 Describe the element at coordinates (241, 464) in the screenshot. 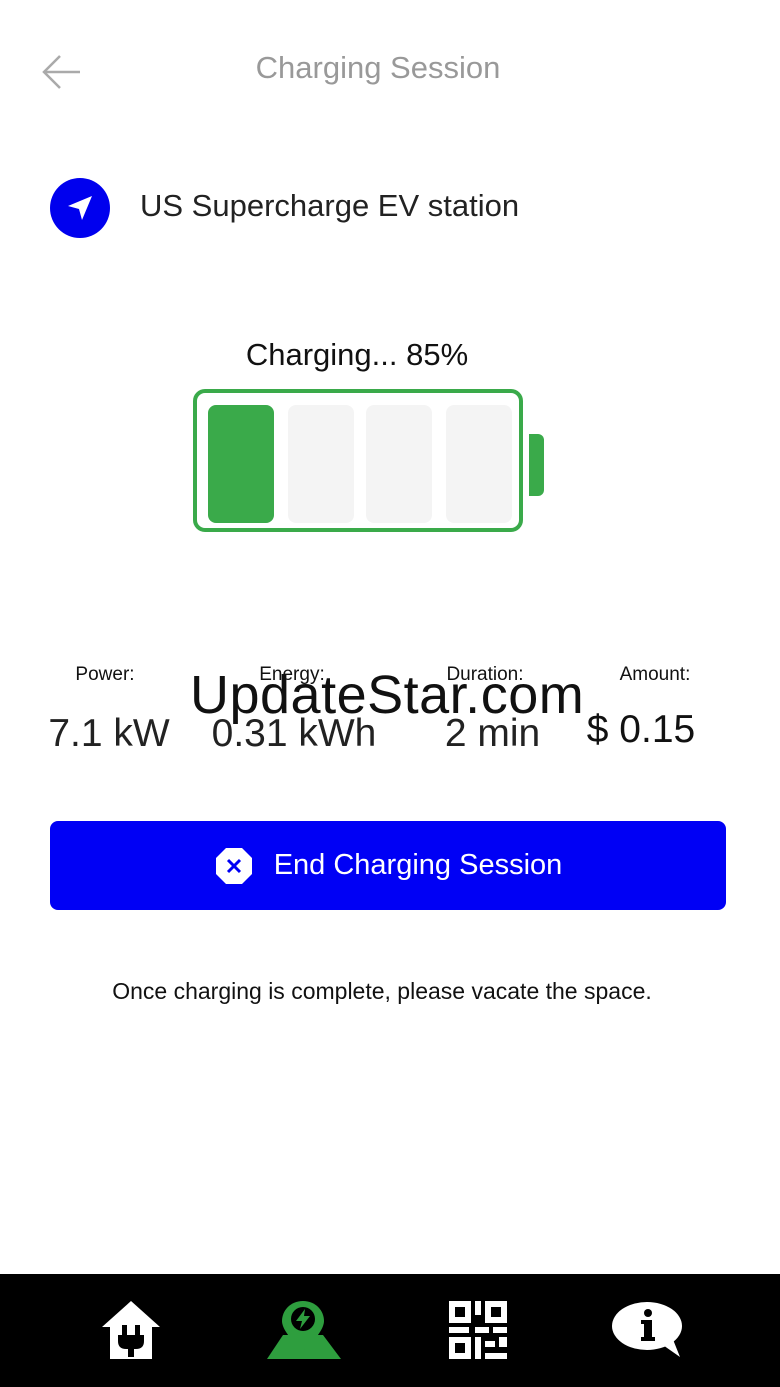

I see `battery-cell-filled` at that location.